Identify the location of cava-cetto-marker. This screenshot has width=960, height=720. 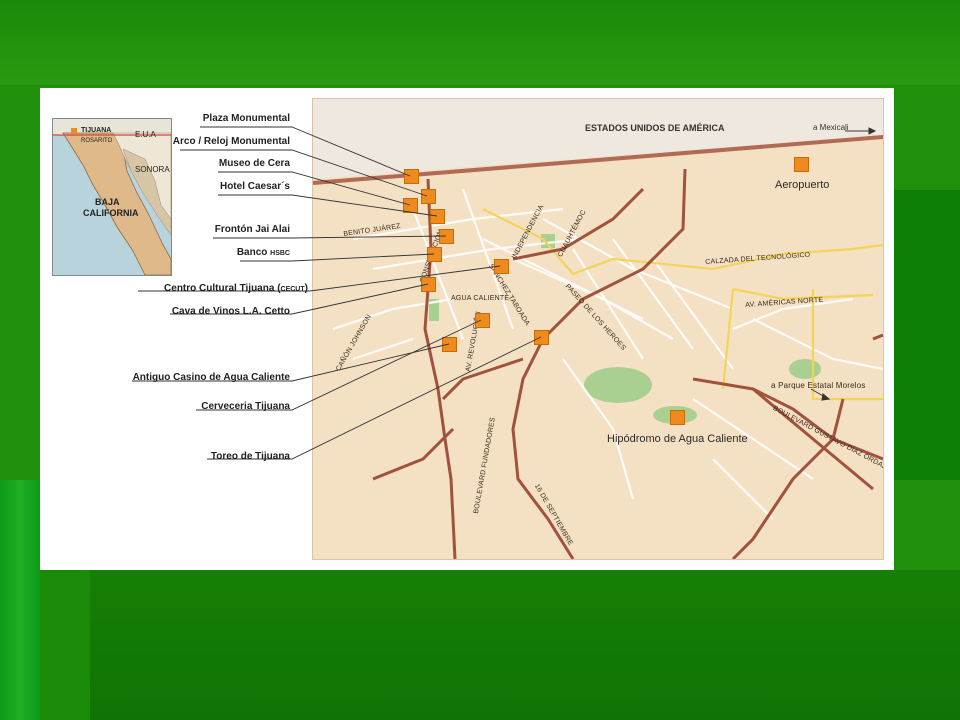
(428, 284).